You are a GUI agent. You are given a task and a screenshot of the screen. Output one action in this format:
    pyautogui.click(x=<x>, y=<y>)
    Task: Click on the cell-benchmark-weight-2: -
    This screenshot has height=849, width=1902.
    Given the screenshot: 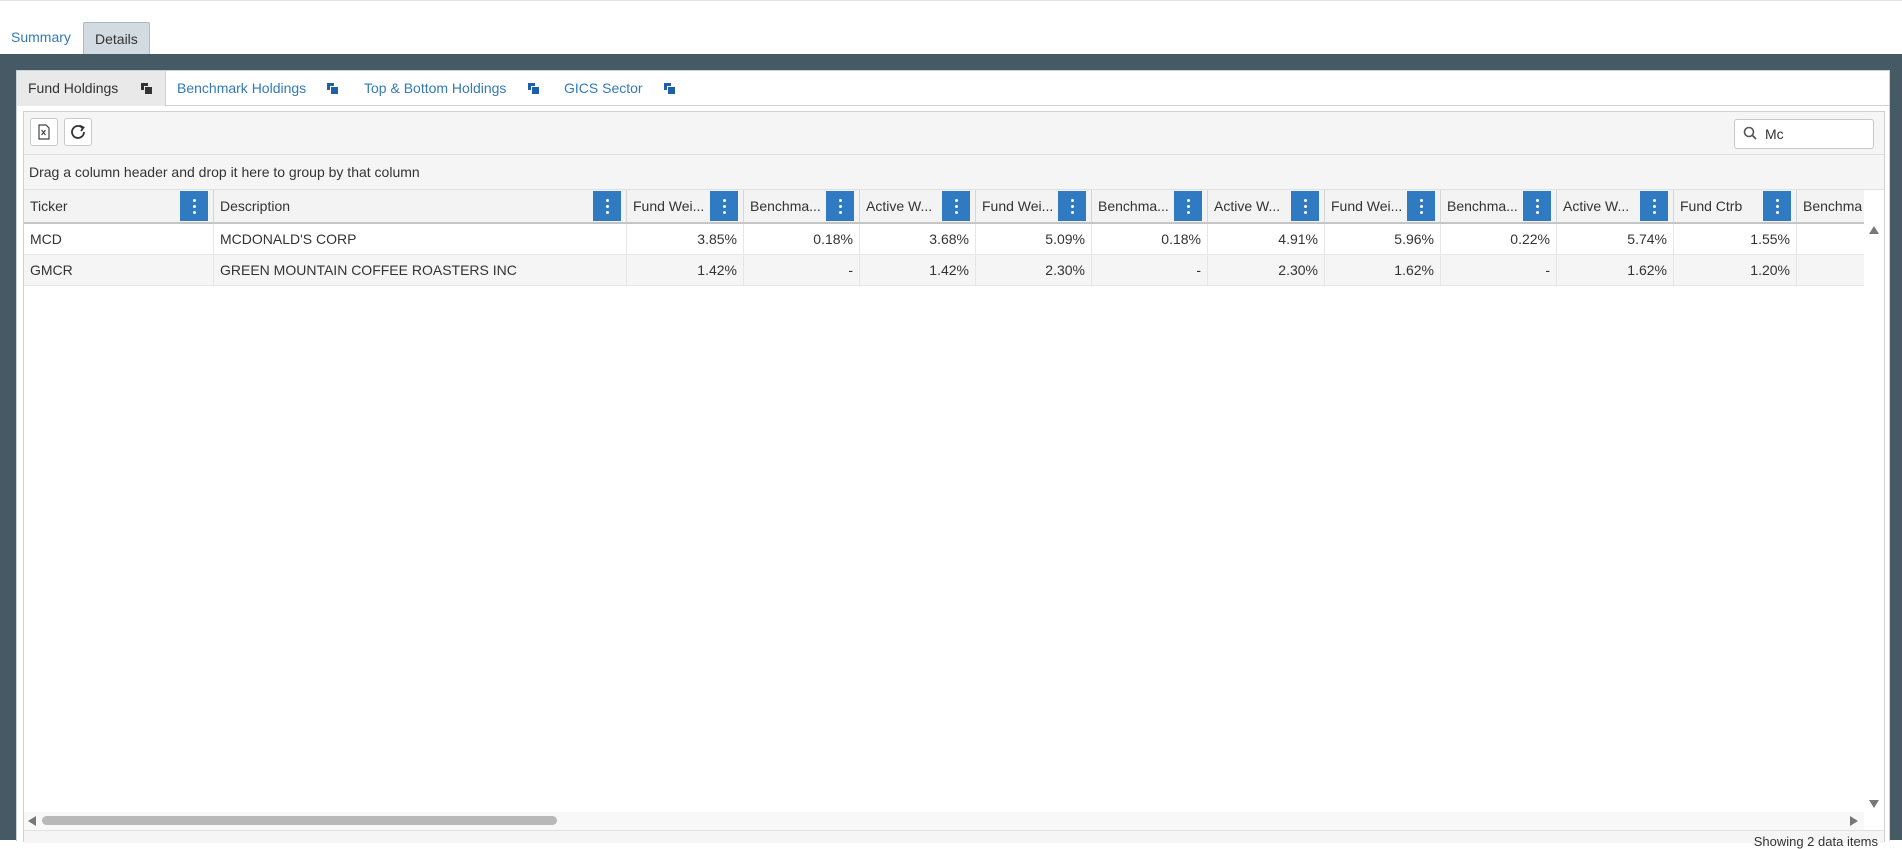 What is the action you would take?
    pyautogui.click(x=1150, y=270)
    